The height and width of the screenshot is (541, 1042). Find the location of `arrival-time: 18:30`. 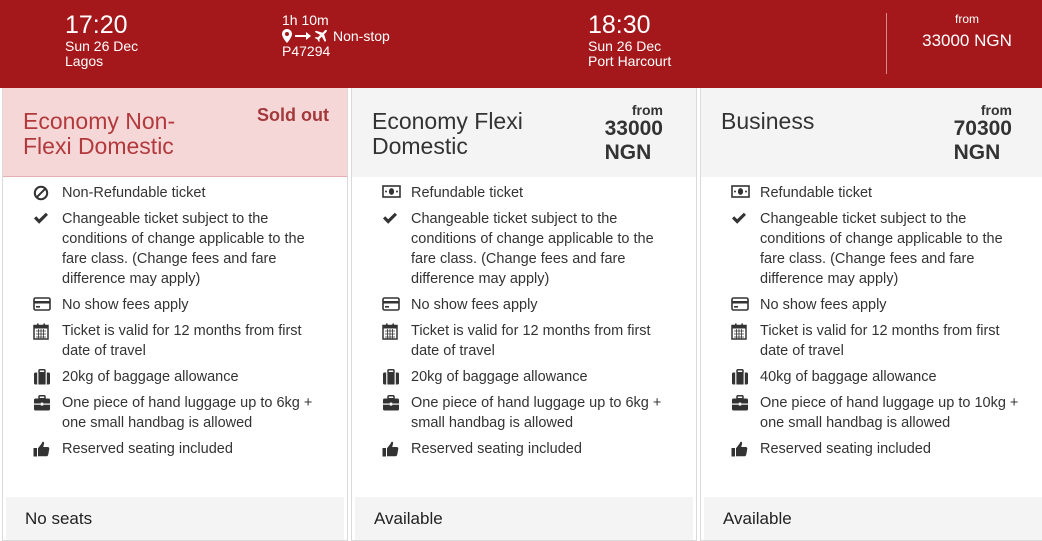

arrival-time: 18:30 is located at coordinates (619, 25).